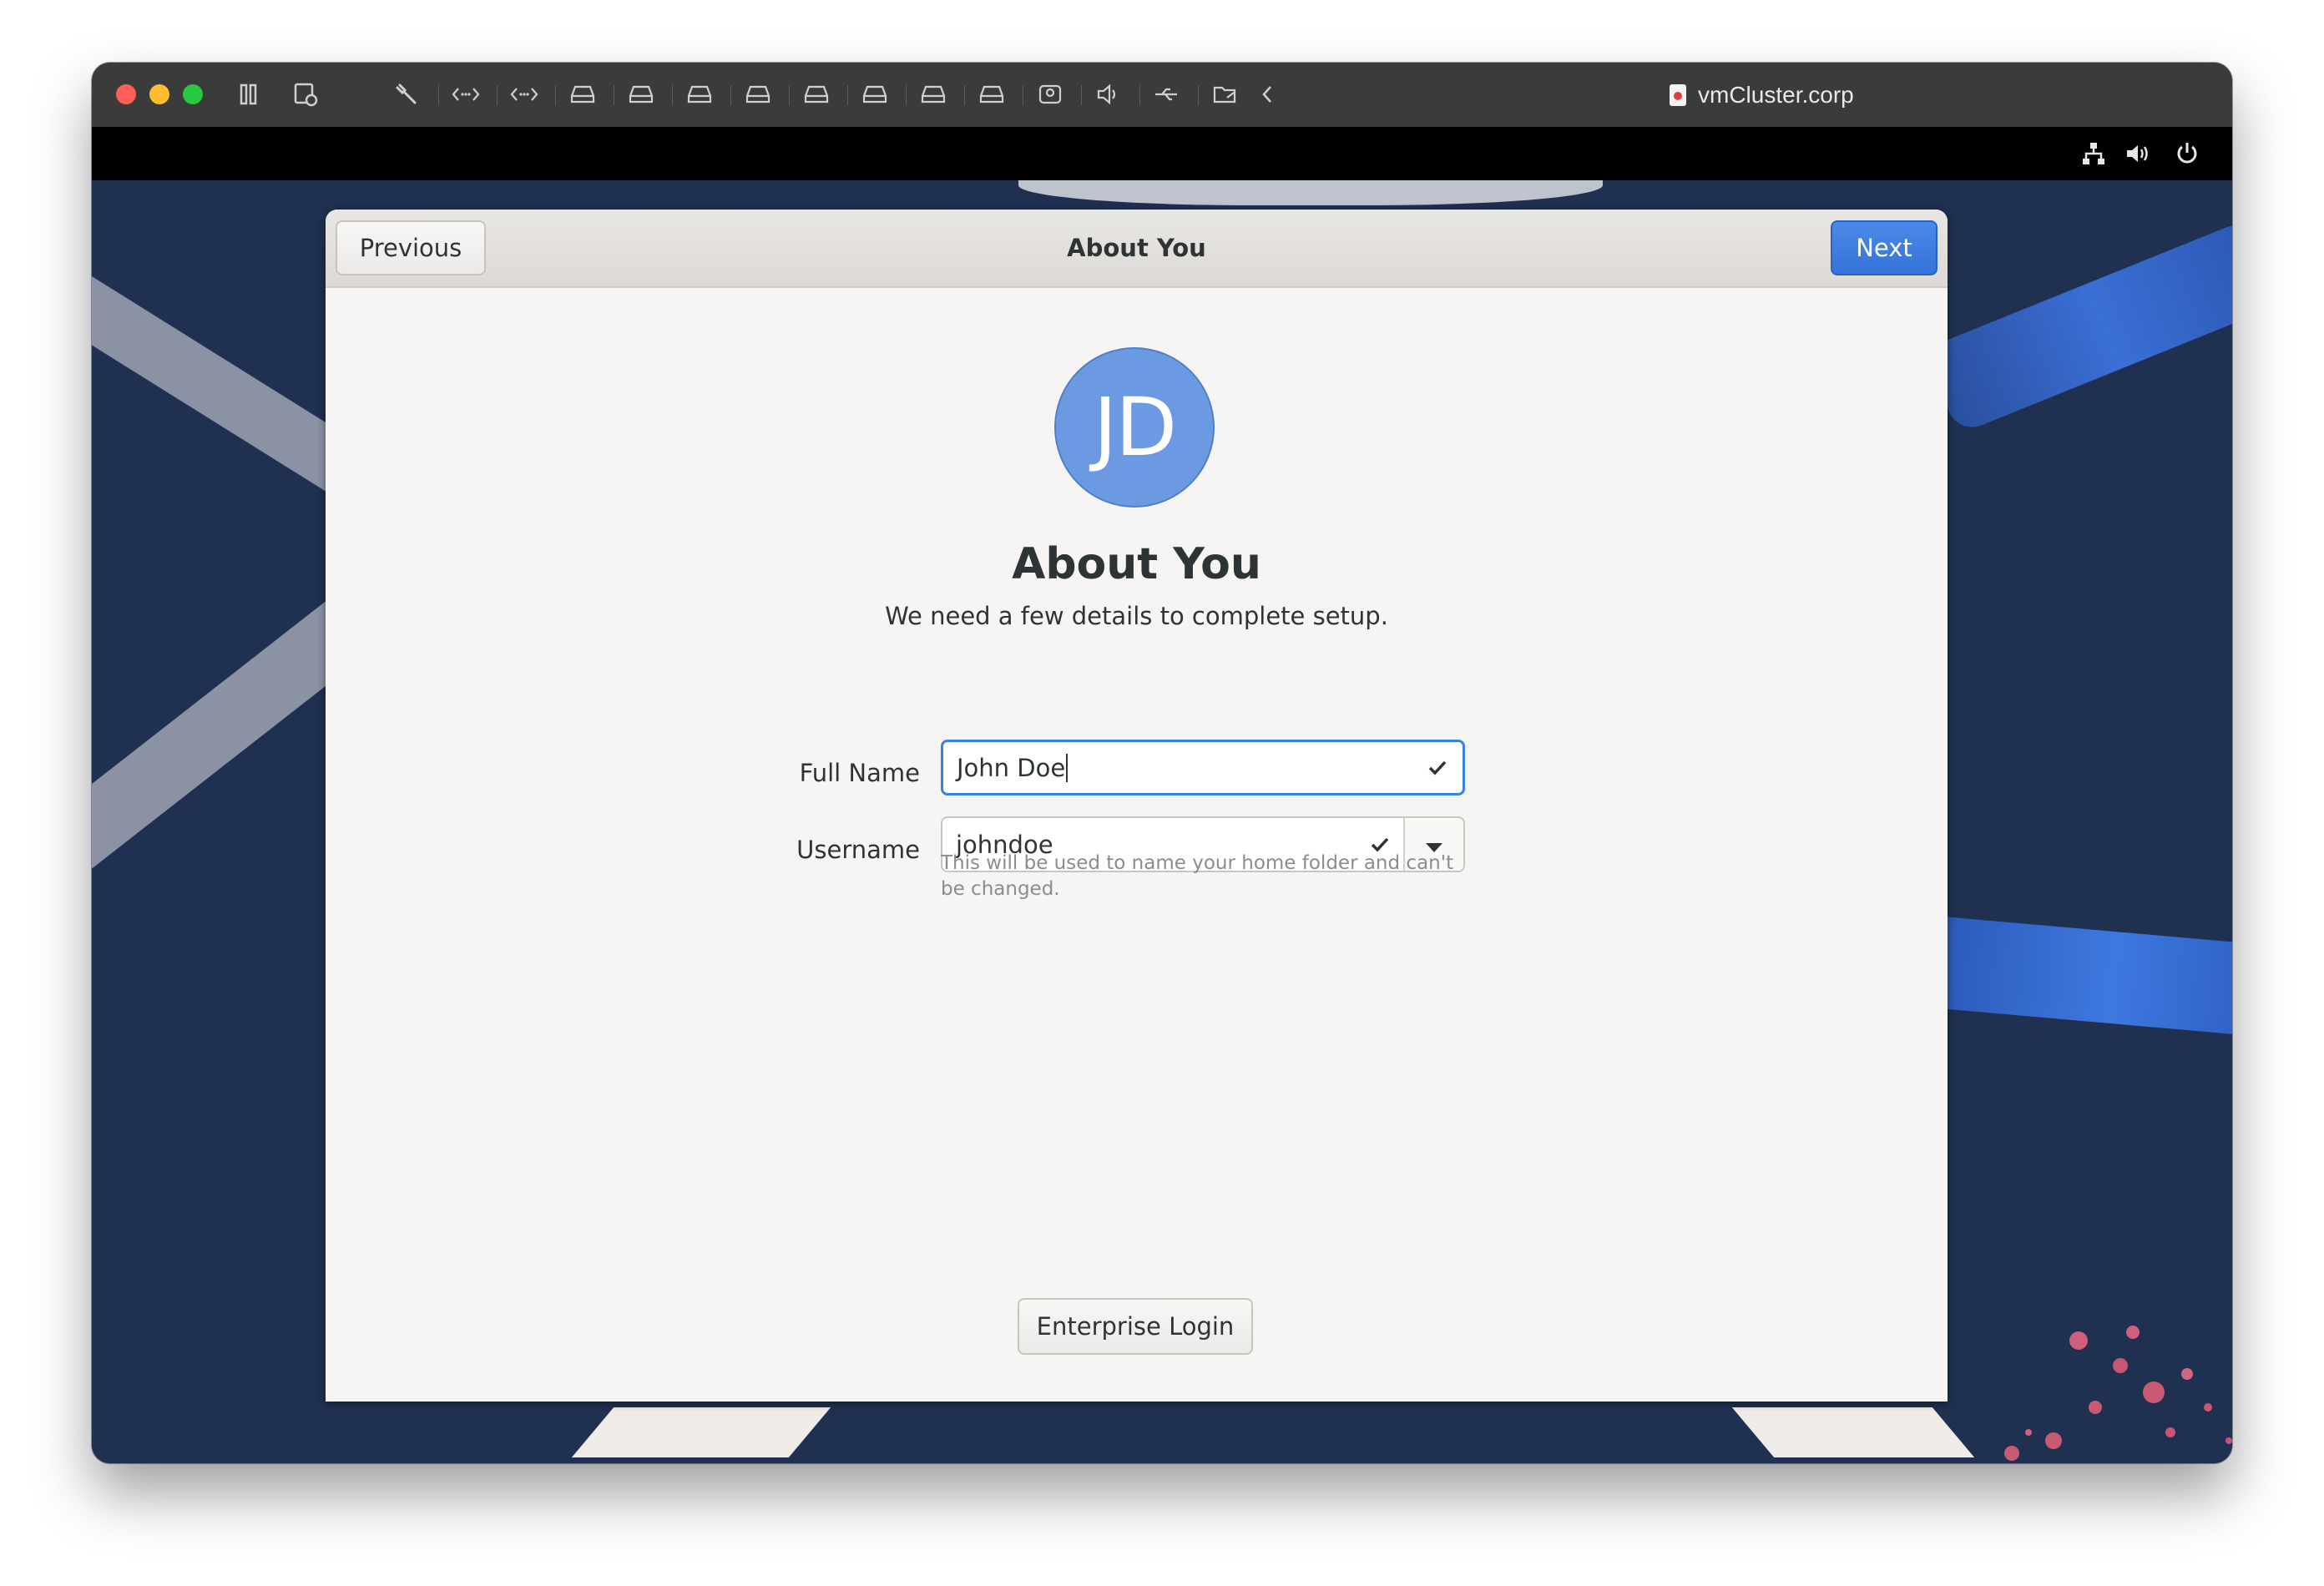  I want to click on snapshot-icon, so click(305, 94).